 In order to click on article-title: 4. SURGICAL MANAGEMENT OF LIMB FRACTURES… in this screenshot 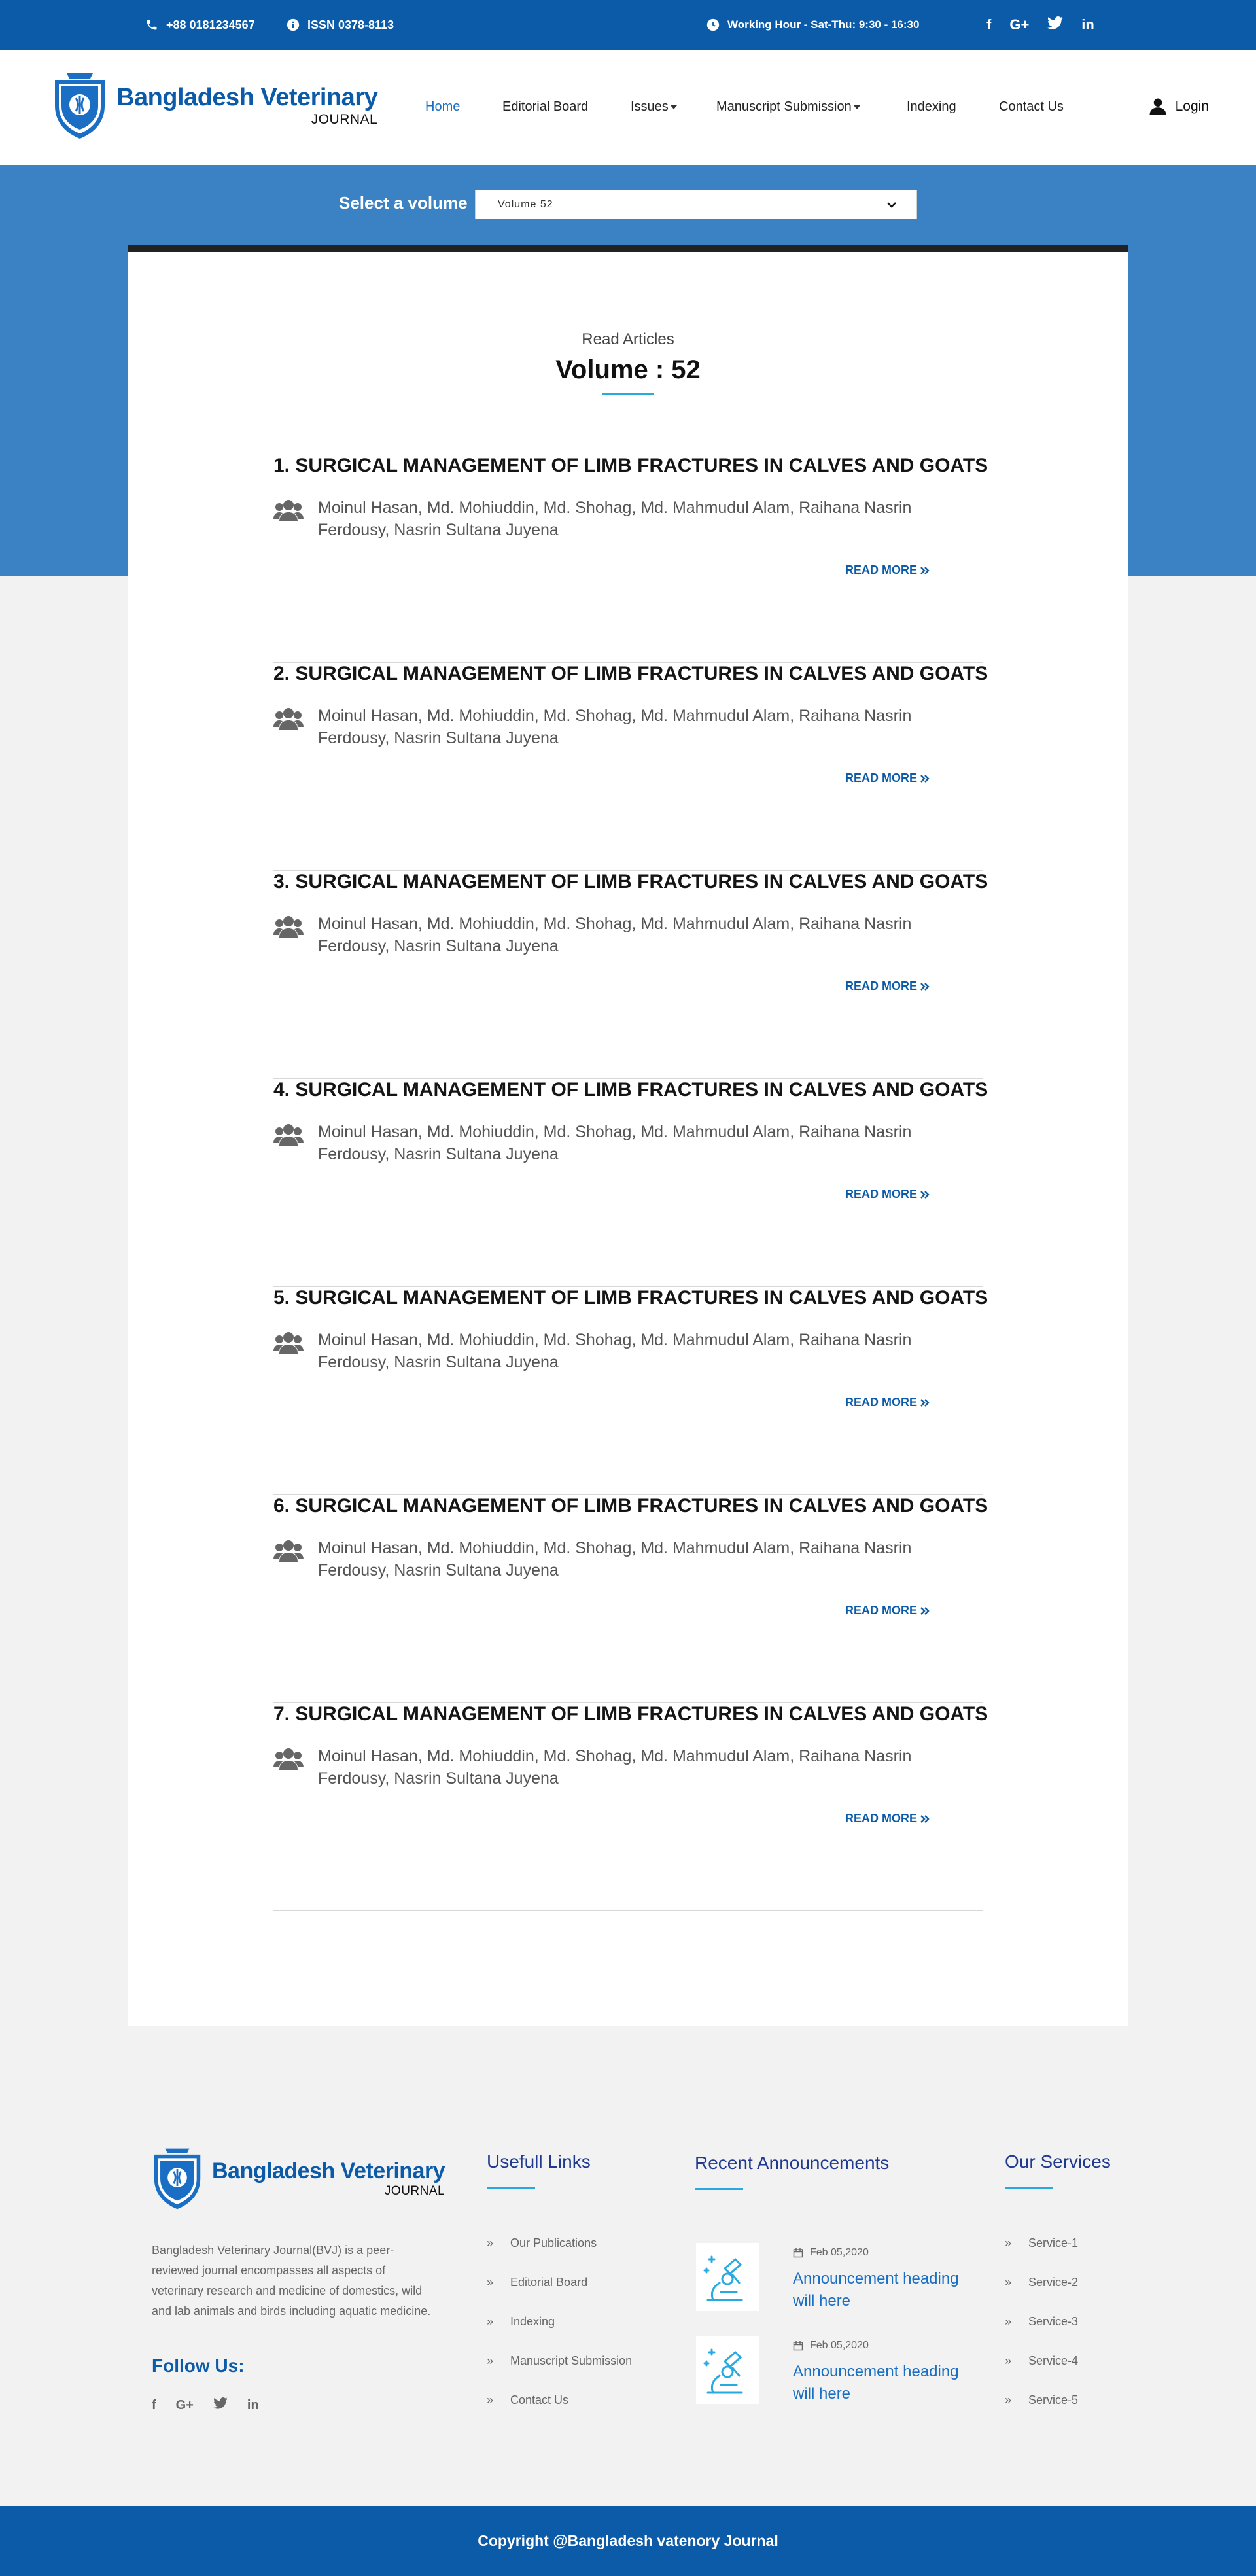, I will do `click(630, 1090)`.